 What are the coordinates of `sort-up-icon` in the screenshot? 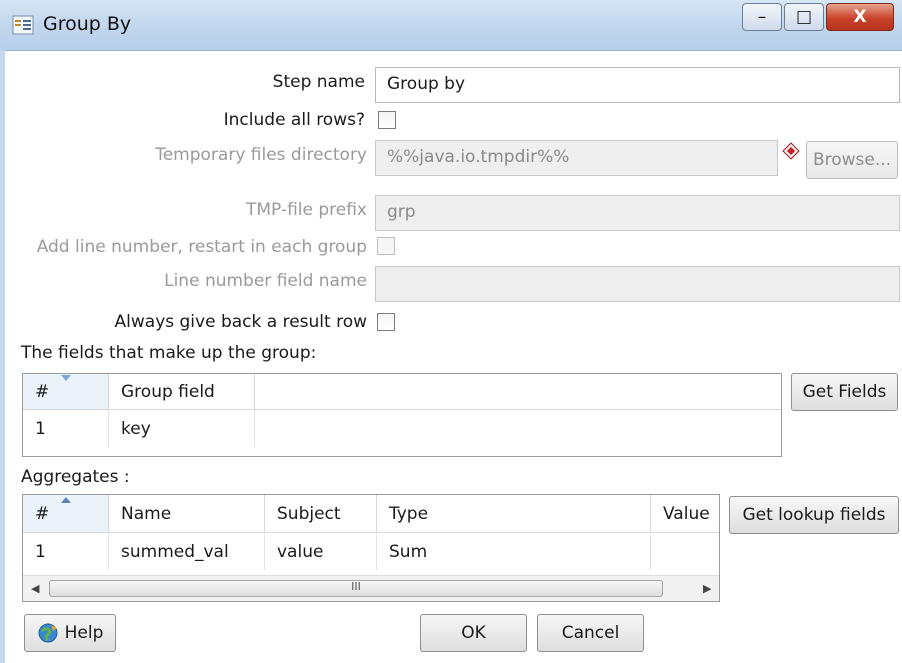 It's located at (66, 500).